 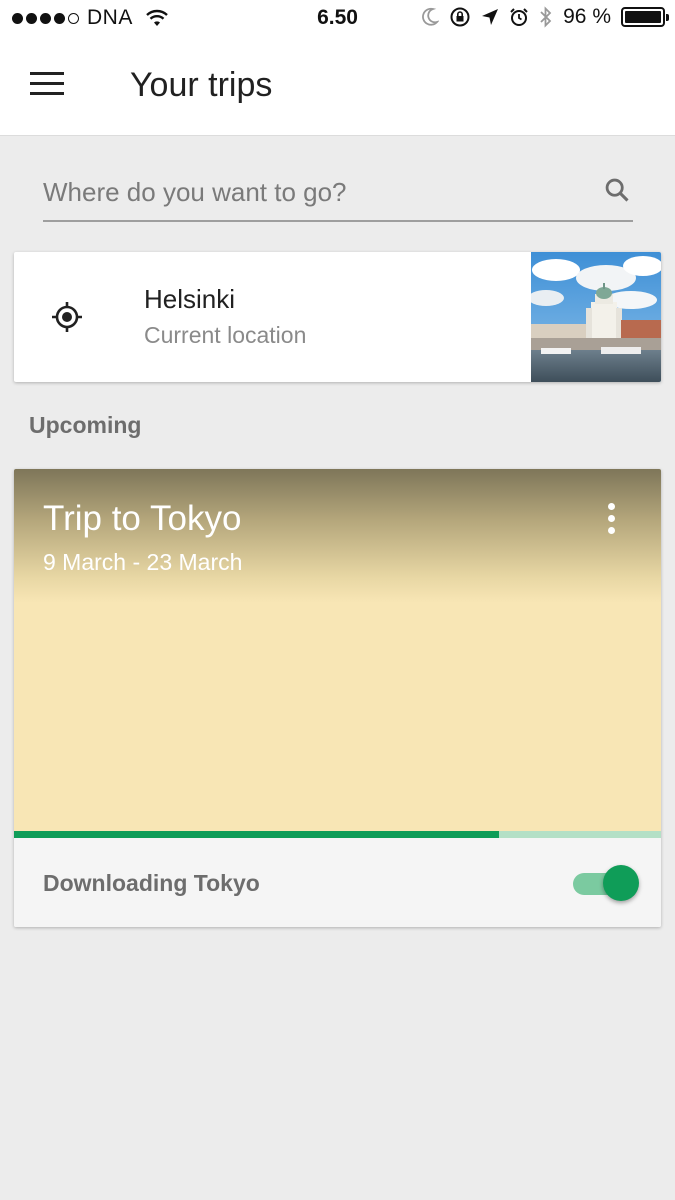 I want to click on trip-title: Trip to Tokyo, so click(x=142, y=518).